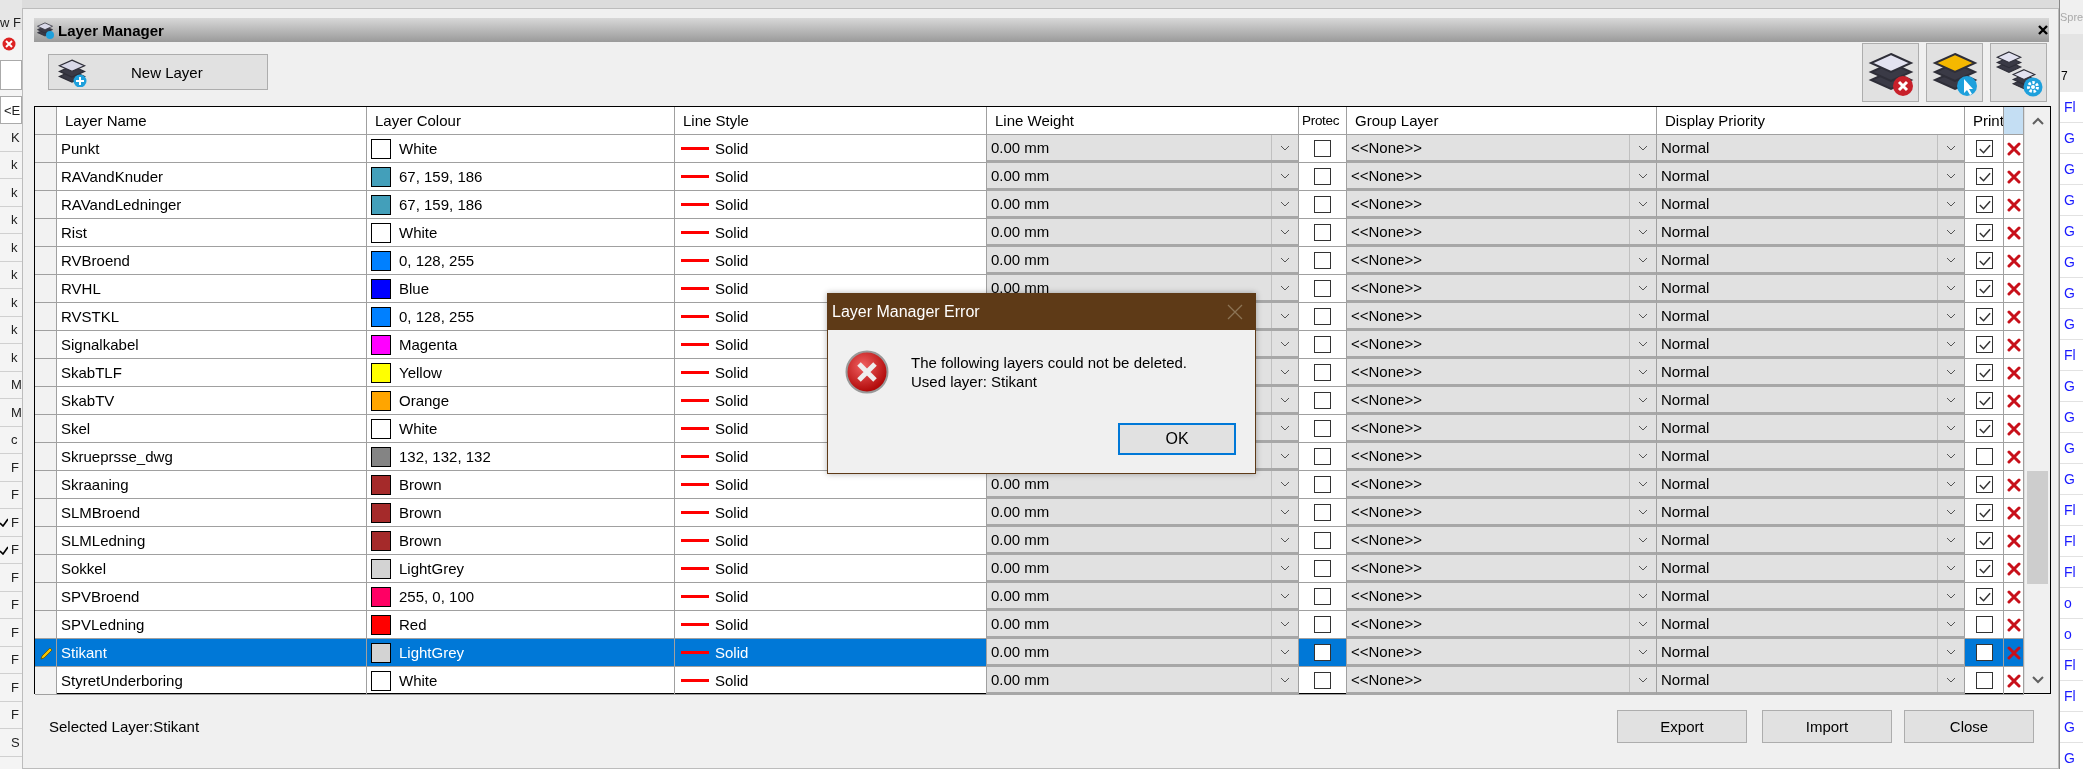  I want to click on scrollbar, so click(2037, 400).